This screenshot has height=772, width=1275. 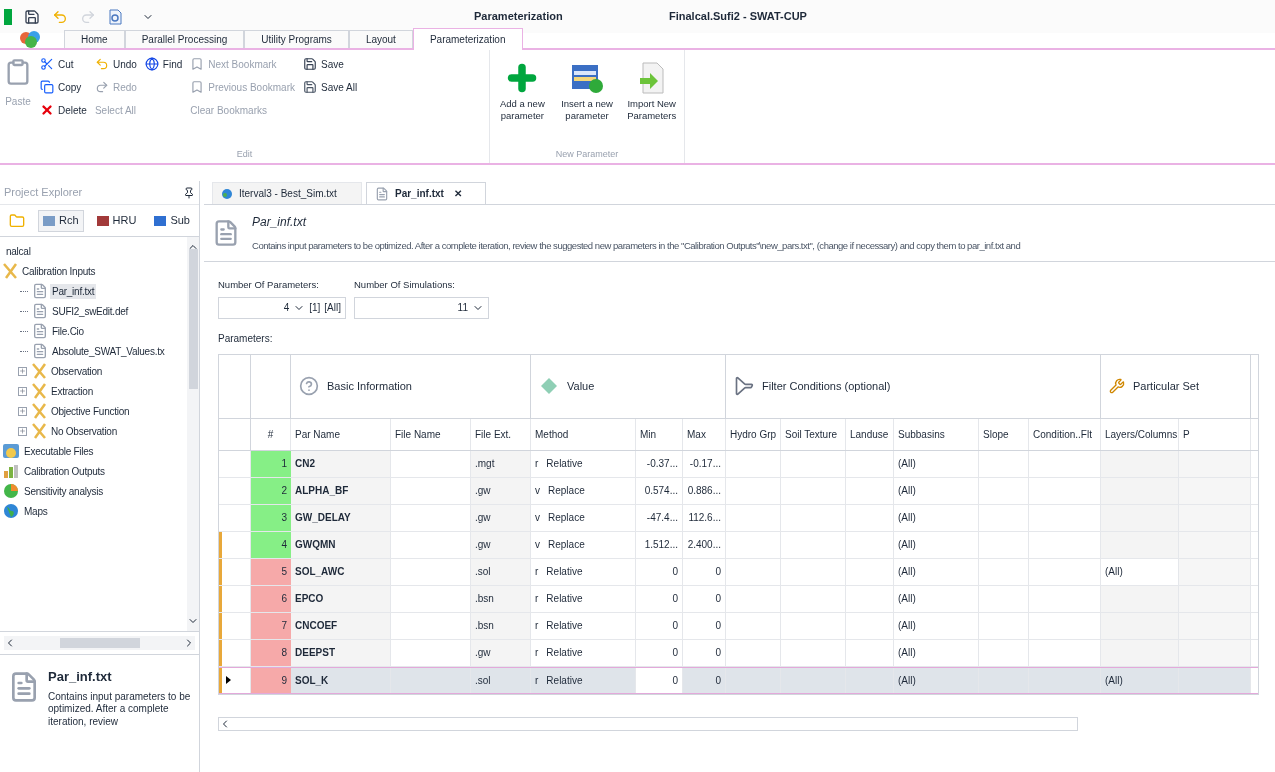 I want to click on range-button: [All], so click(x=332, y=307).